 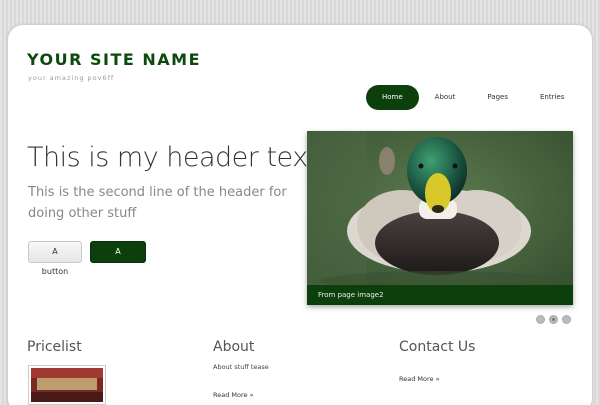 I want to click on pricelist-thumbnail, so click(x=67, y=385).